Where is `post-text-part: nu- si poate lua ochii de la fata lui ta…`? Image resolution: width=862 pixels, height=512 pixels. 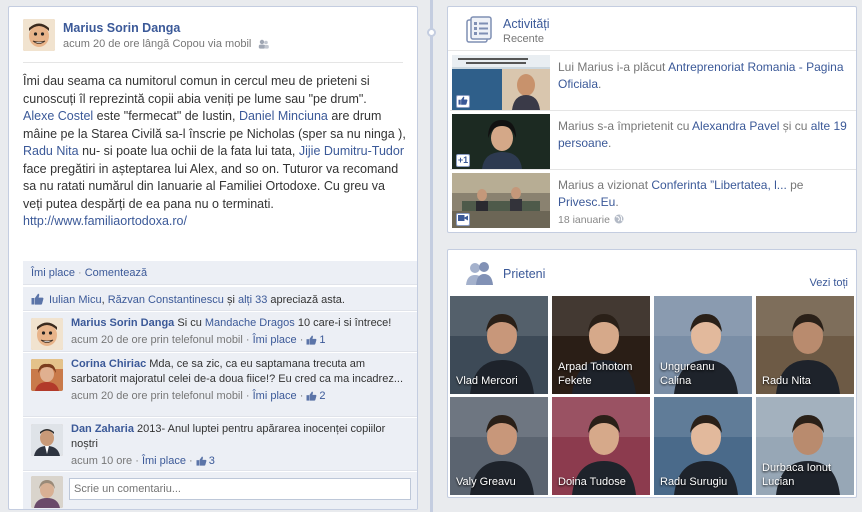 post-text-part: nu- si poate lua ochii de la fata lui ta… is located at coordinates (188, 151).